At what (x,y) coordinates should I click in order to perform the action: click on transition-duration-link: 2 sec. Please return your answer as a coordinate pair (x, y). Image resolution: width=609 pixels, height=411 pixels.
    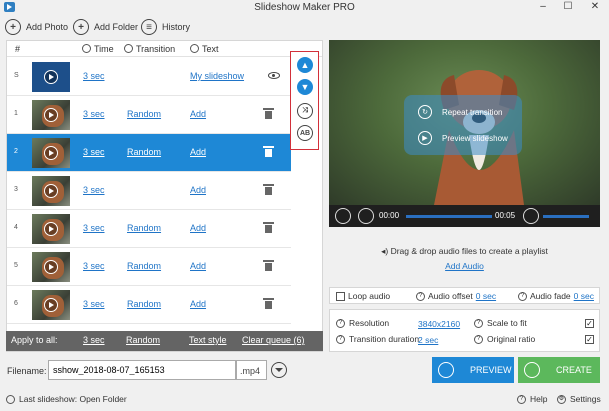
    Looking at the image, I should click on (428, 340).